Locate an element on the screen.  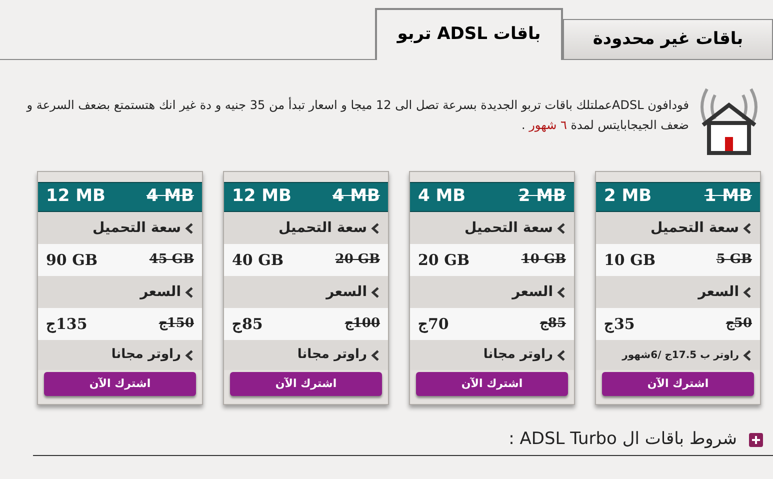
new-value: 135ج is located at coordinates (67, 324).